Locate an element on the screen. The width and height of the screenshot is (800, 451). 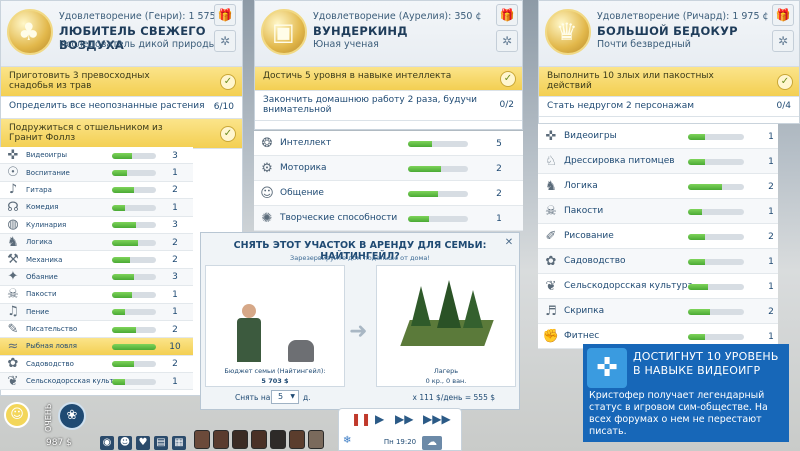
aspiration-subtitle: Исследователь дикой природы is located at coordinates (138, 44).